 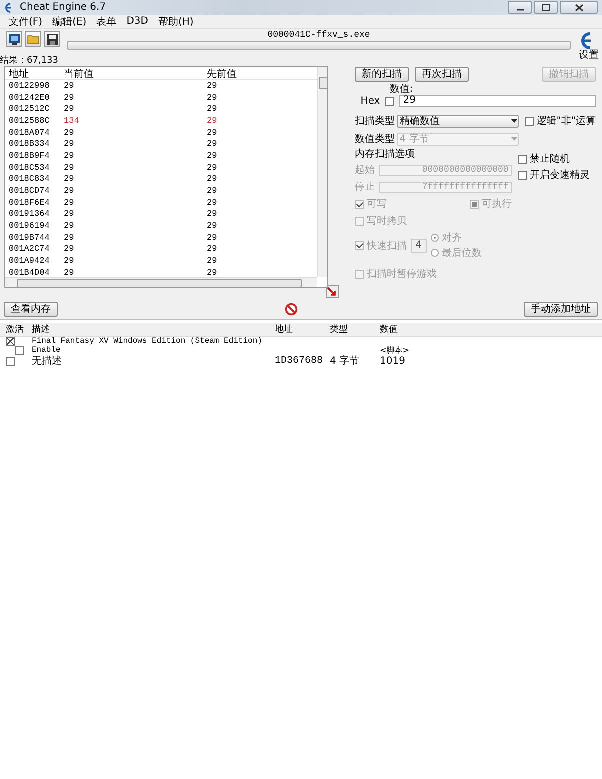 I want to click on checkbox-label: 逻辑"非"运算, so click(x=566, y=121).